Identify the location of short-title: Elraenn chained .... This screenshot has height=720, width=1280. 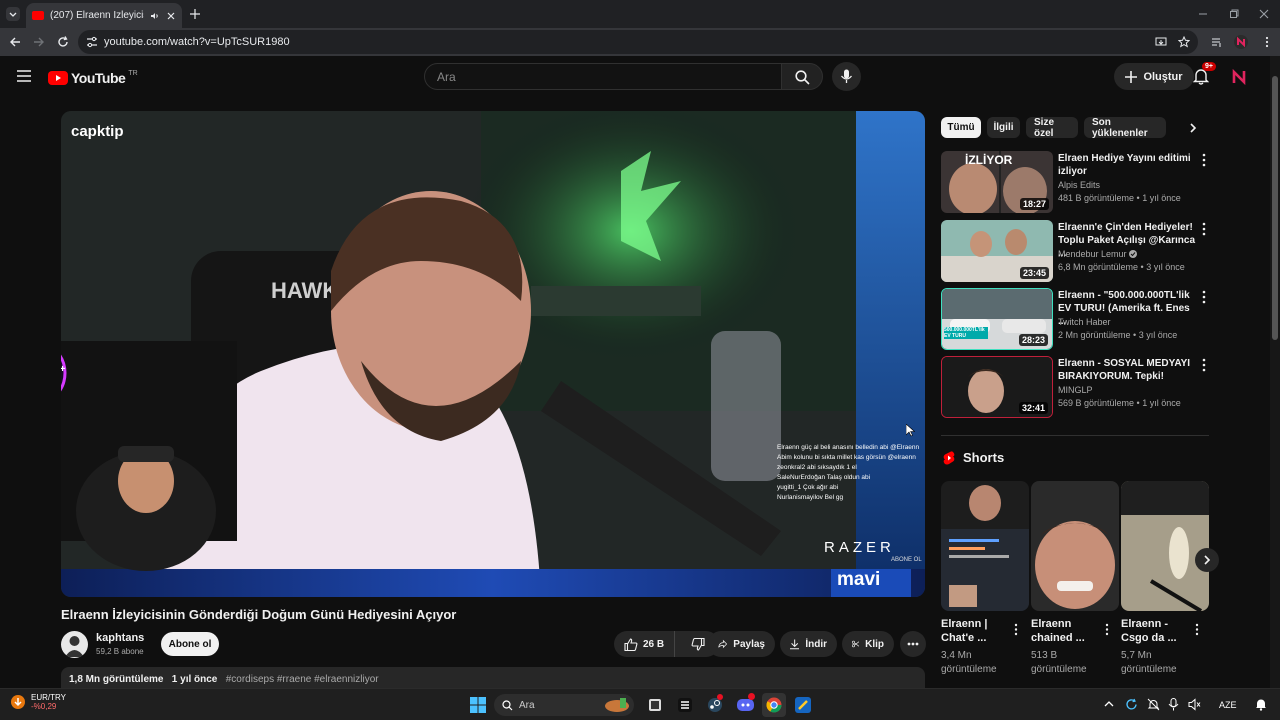
(1066, 631).